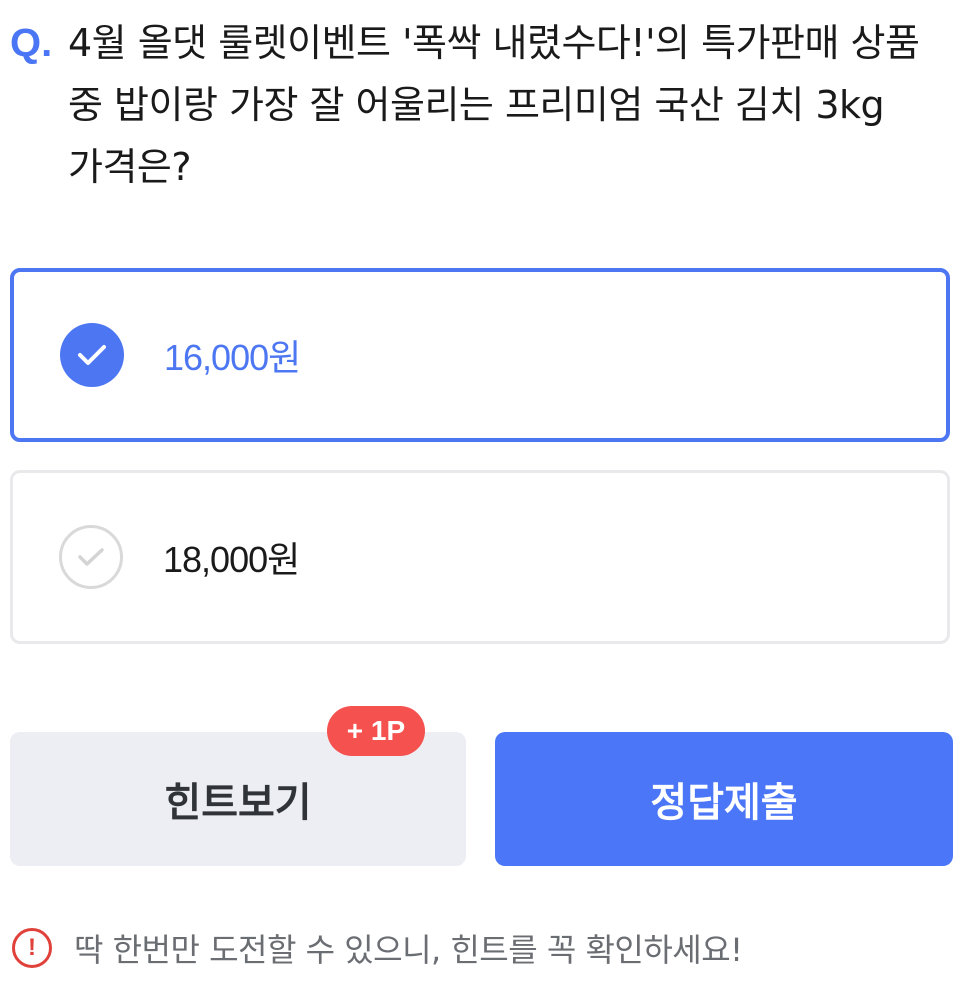 This screenshot has width=968, height=982. I want to click on answer-option-label: 18,000원, so click(231, 559).